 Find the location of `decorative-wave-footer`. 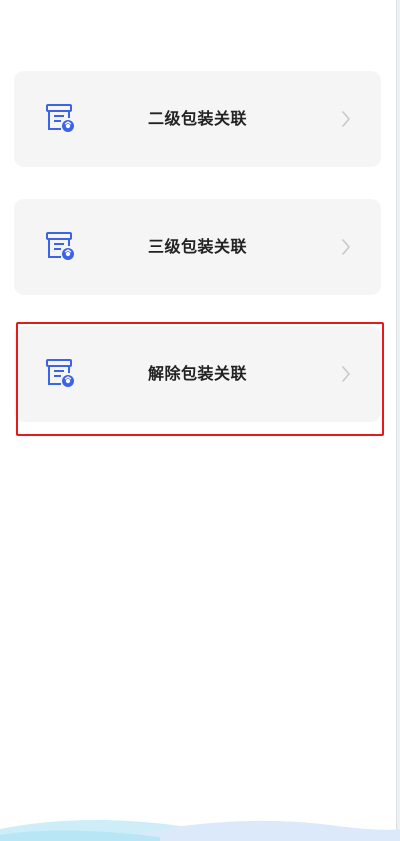

decorative-wave-footer is located at coordinates (200, 826).